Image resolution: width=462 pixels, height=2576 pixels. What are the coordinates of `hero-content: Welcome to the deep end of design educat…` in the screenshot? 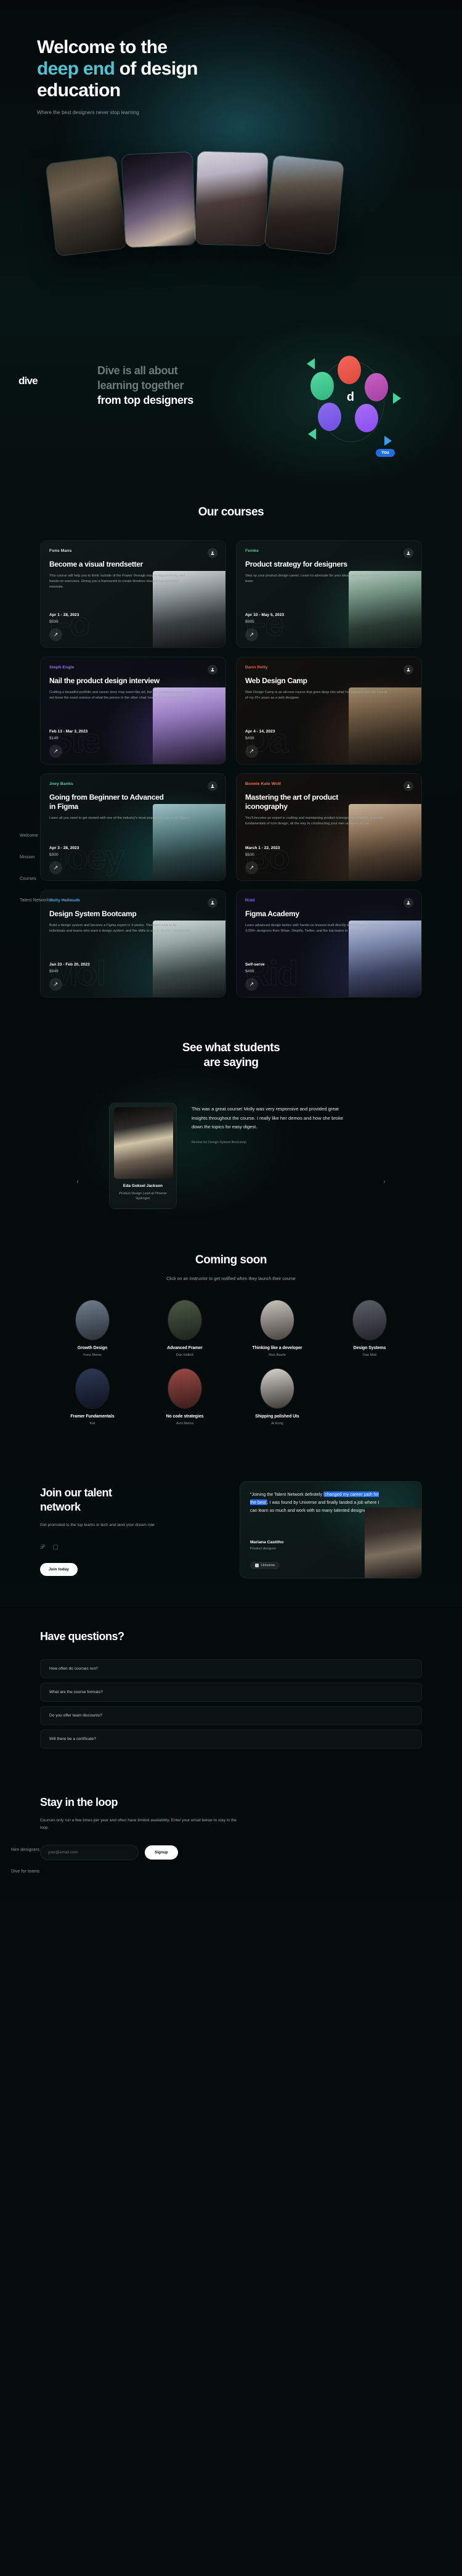 It's located at (231, 57).